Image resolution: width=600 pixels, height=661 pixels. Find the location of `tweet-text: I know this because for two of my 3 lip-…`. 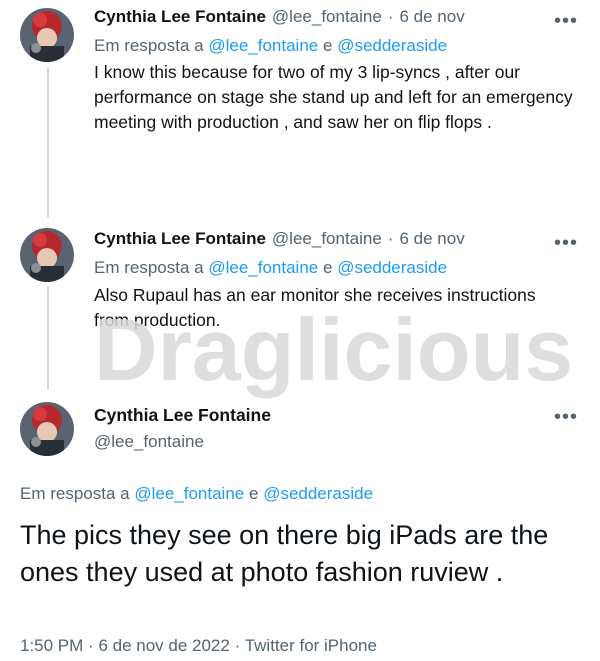

tweet-text: I know this because for two of my 3 lip-… is located at coordinates (333, 97).